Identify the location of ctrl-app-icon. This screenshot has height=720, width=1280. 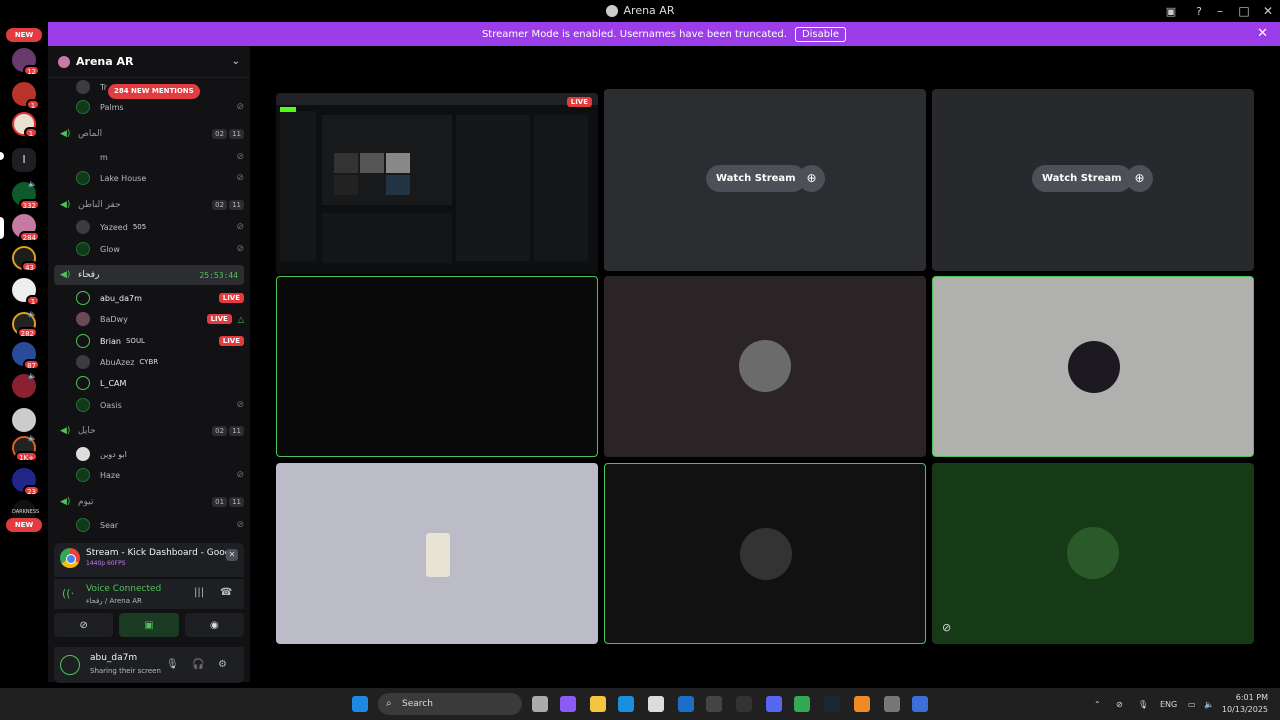
(744, 704).